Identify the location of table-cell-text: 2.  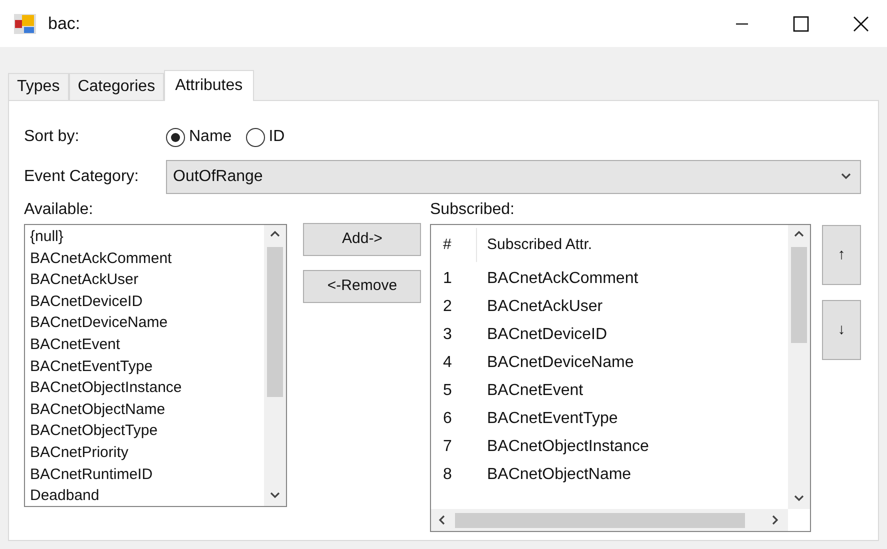
(447, 307).